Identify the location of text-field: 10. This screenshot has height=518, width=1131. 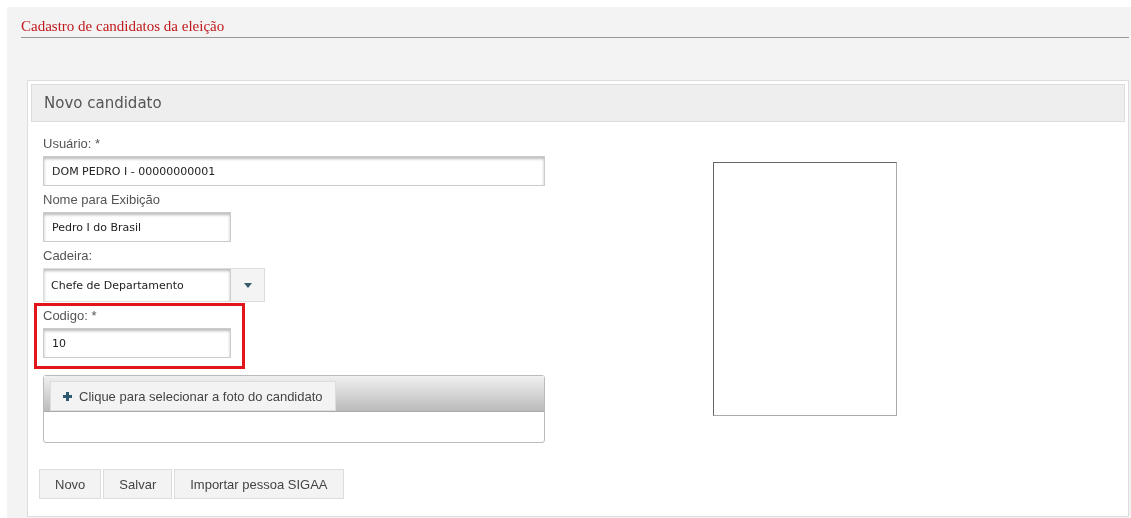
(137, 343).